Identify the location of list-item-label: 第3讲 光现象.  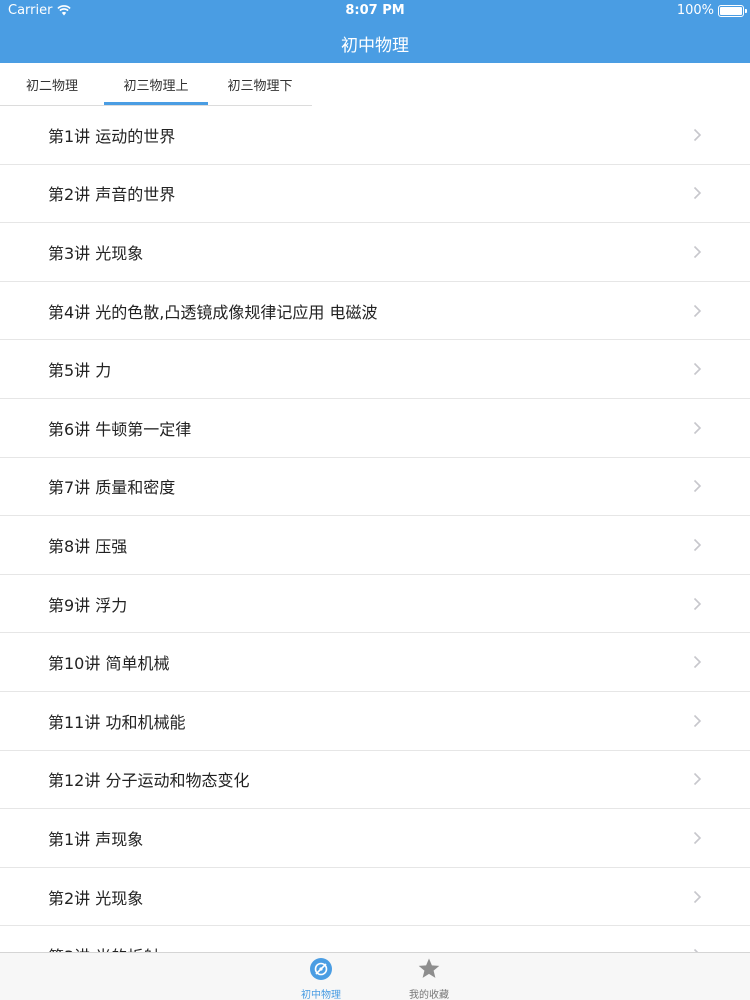
(96, 253).